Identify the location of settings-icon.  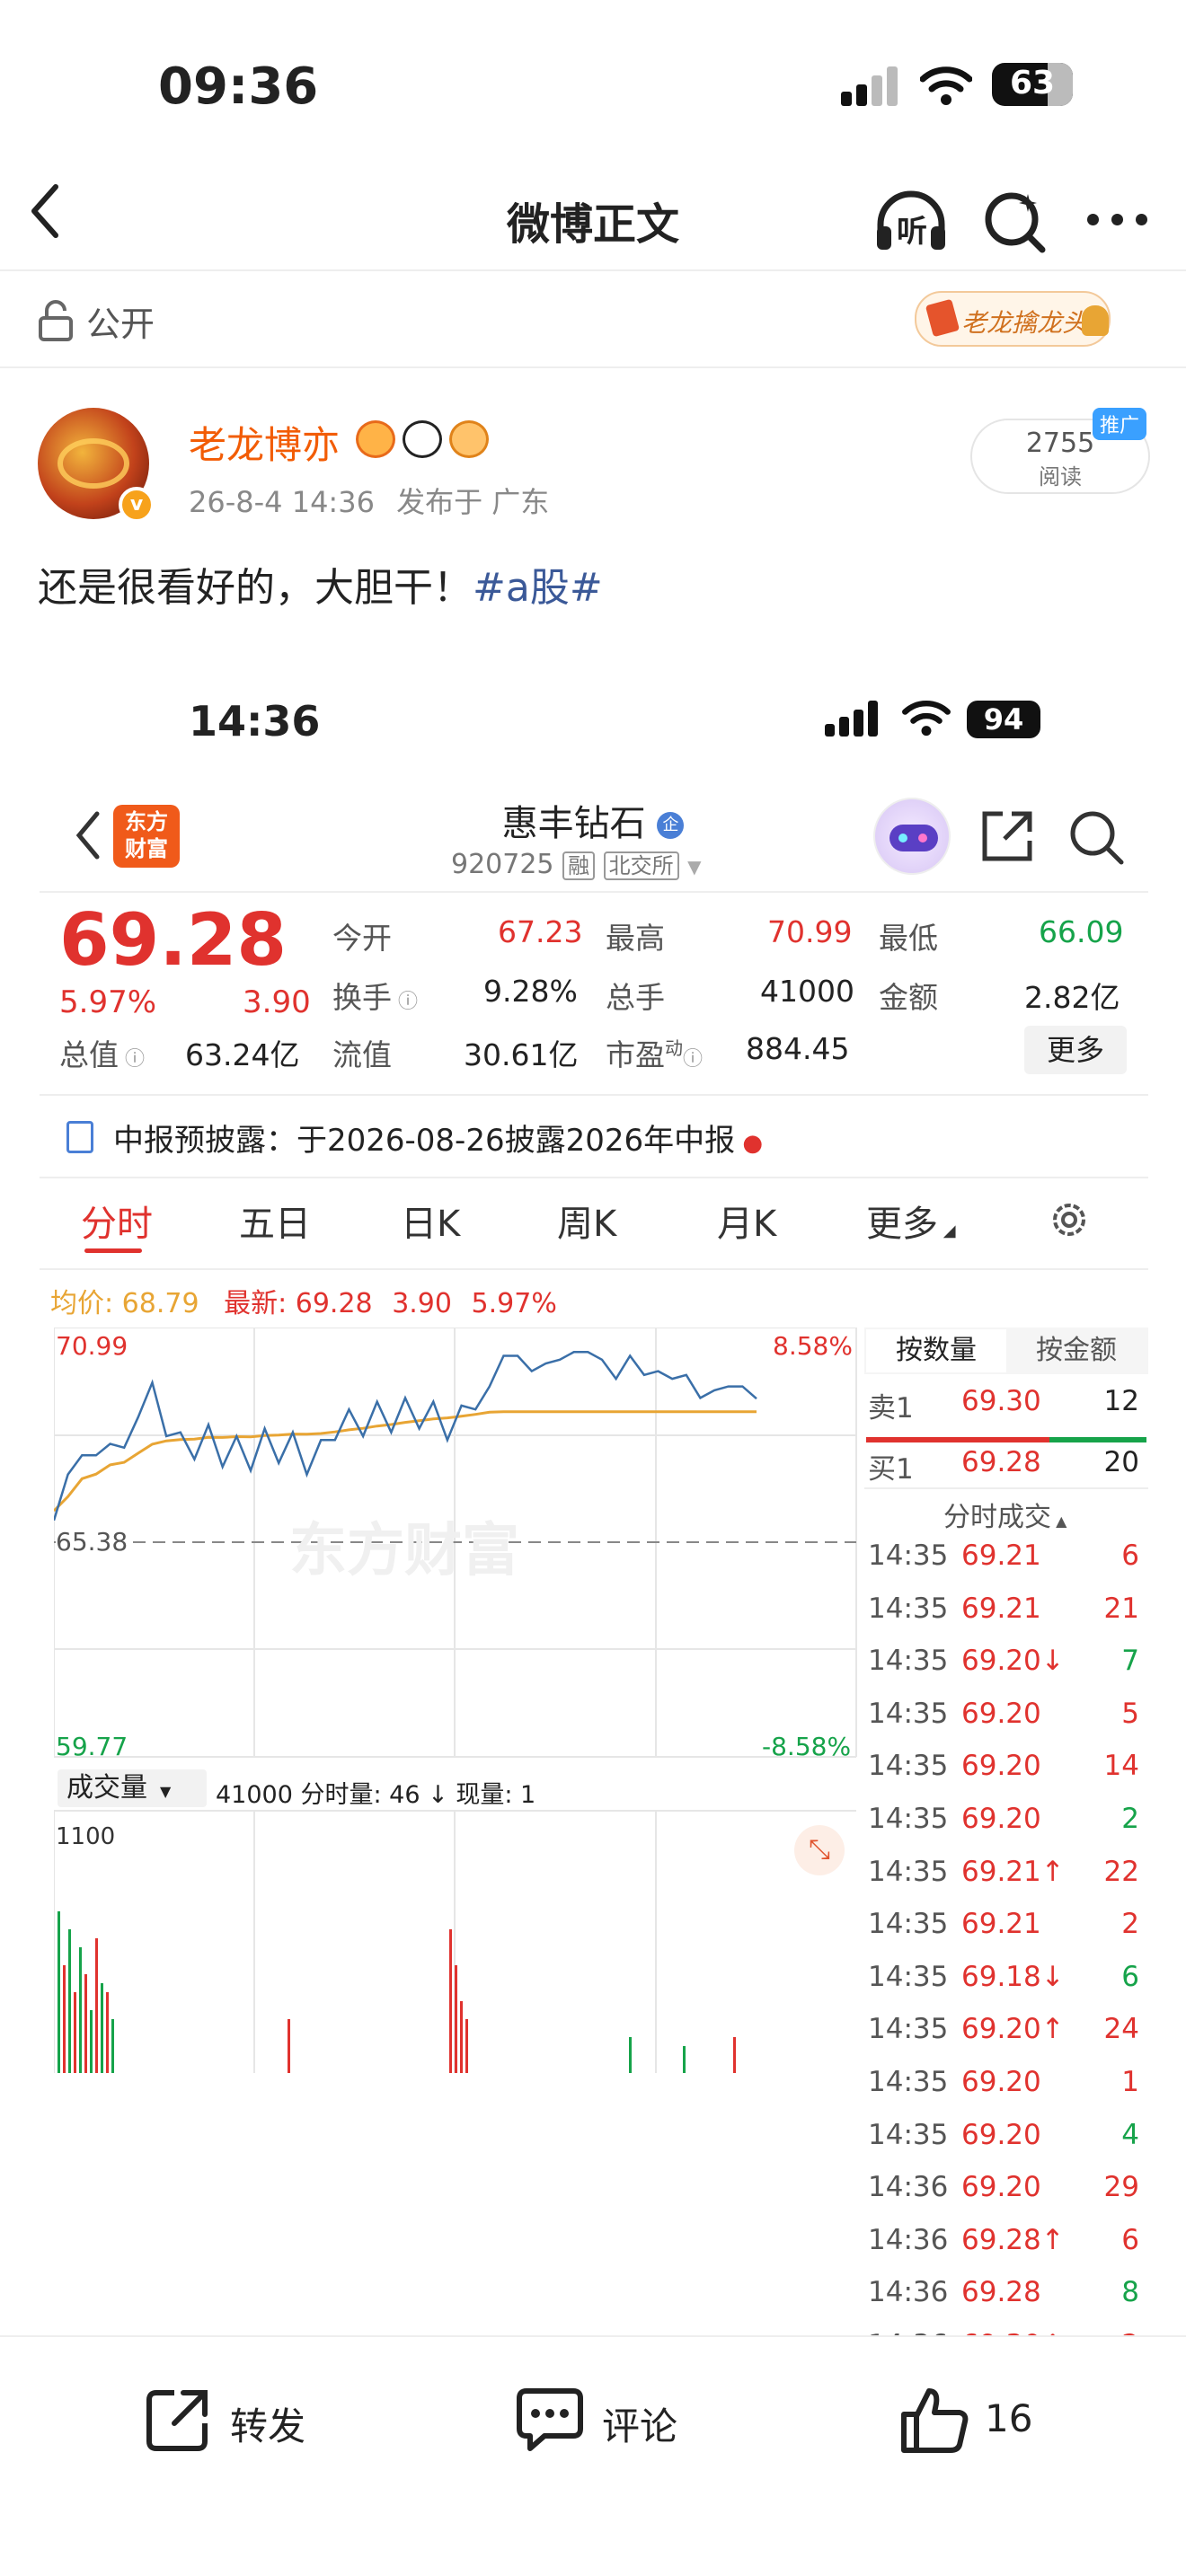
(1069, 1219).